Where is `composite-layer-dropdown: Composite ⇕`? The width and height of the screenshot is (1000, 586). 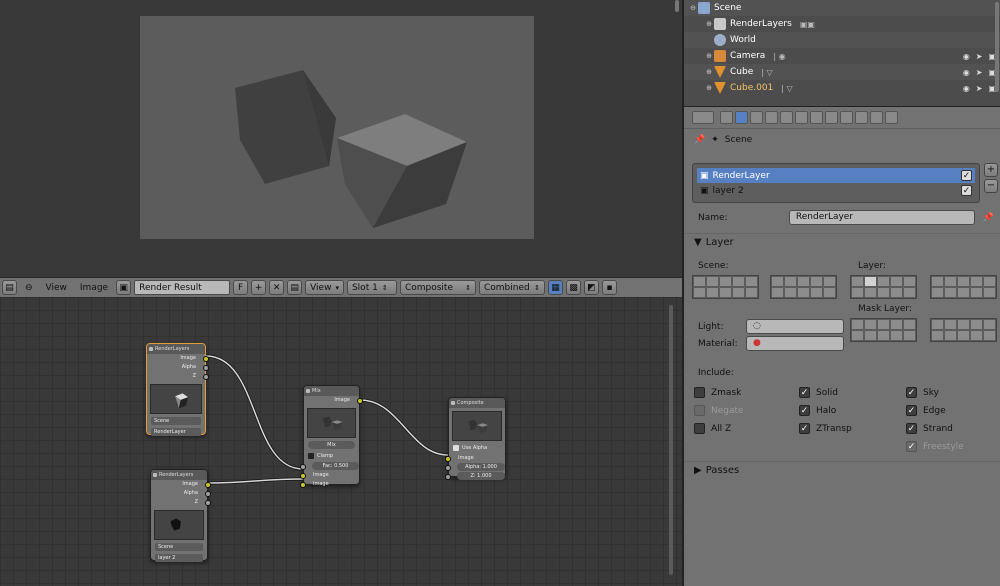
composite-layer-dropdown: Composite ⇕ is located at coordinates (437, 287).